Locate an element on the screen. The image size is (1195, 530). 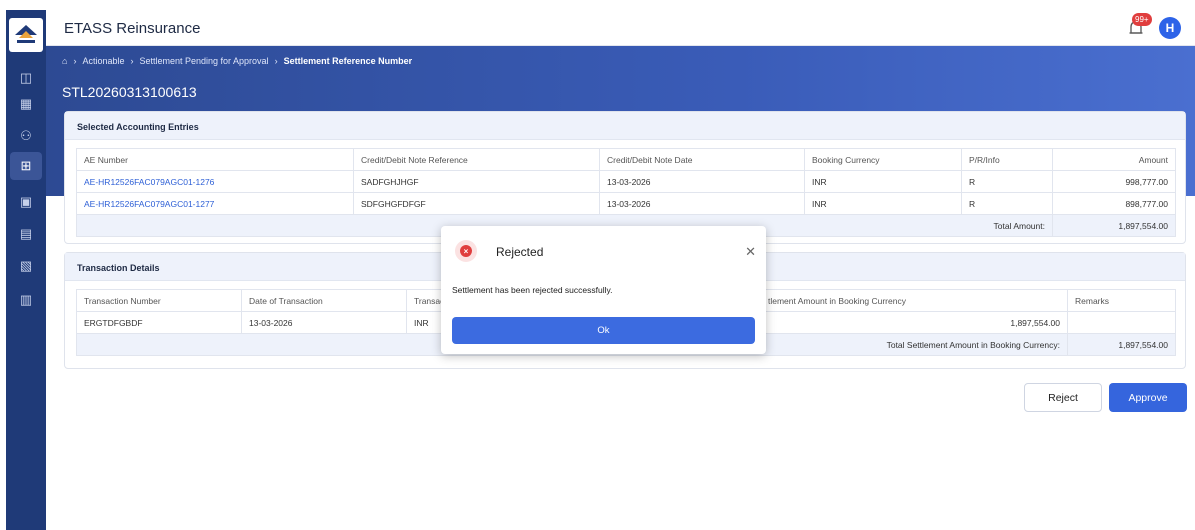
app-title: ETASS Reinsurance is located at coordinates (132, 28).